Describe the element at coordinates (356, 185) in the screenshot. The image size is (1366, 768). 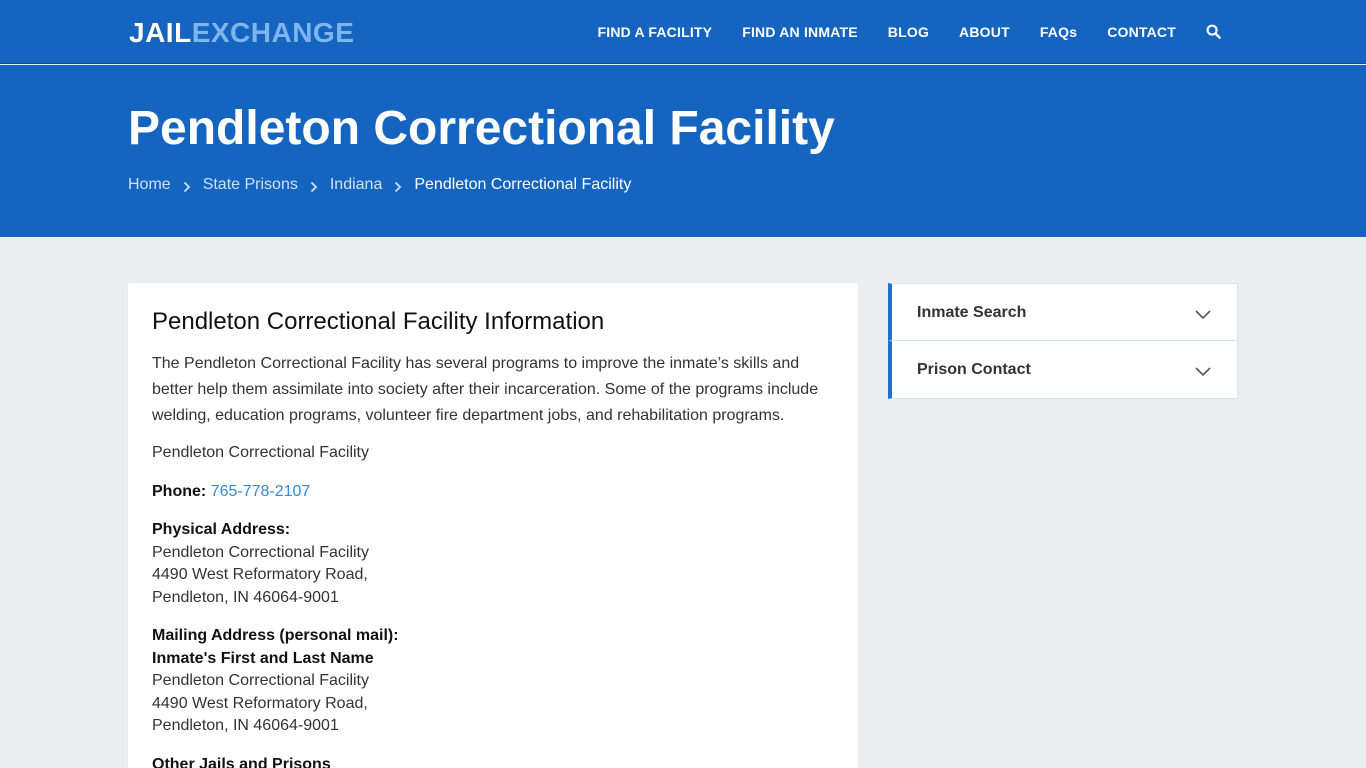
I see `breadcrumb-indiana: Indiana` at that location.